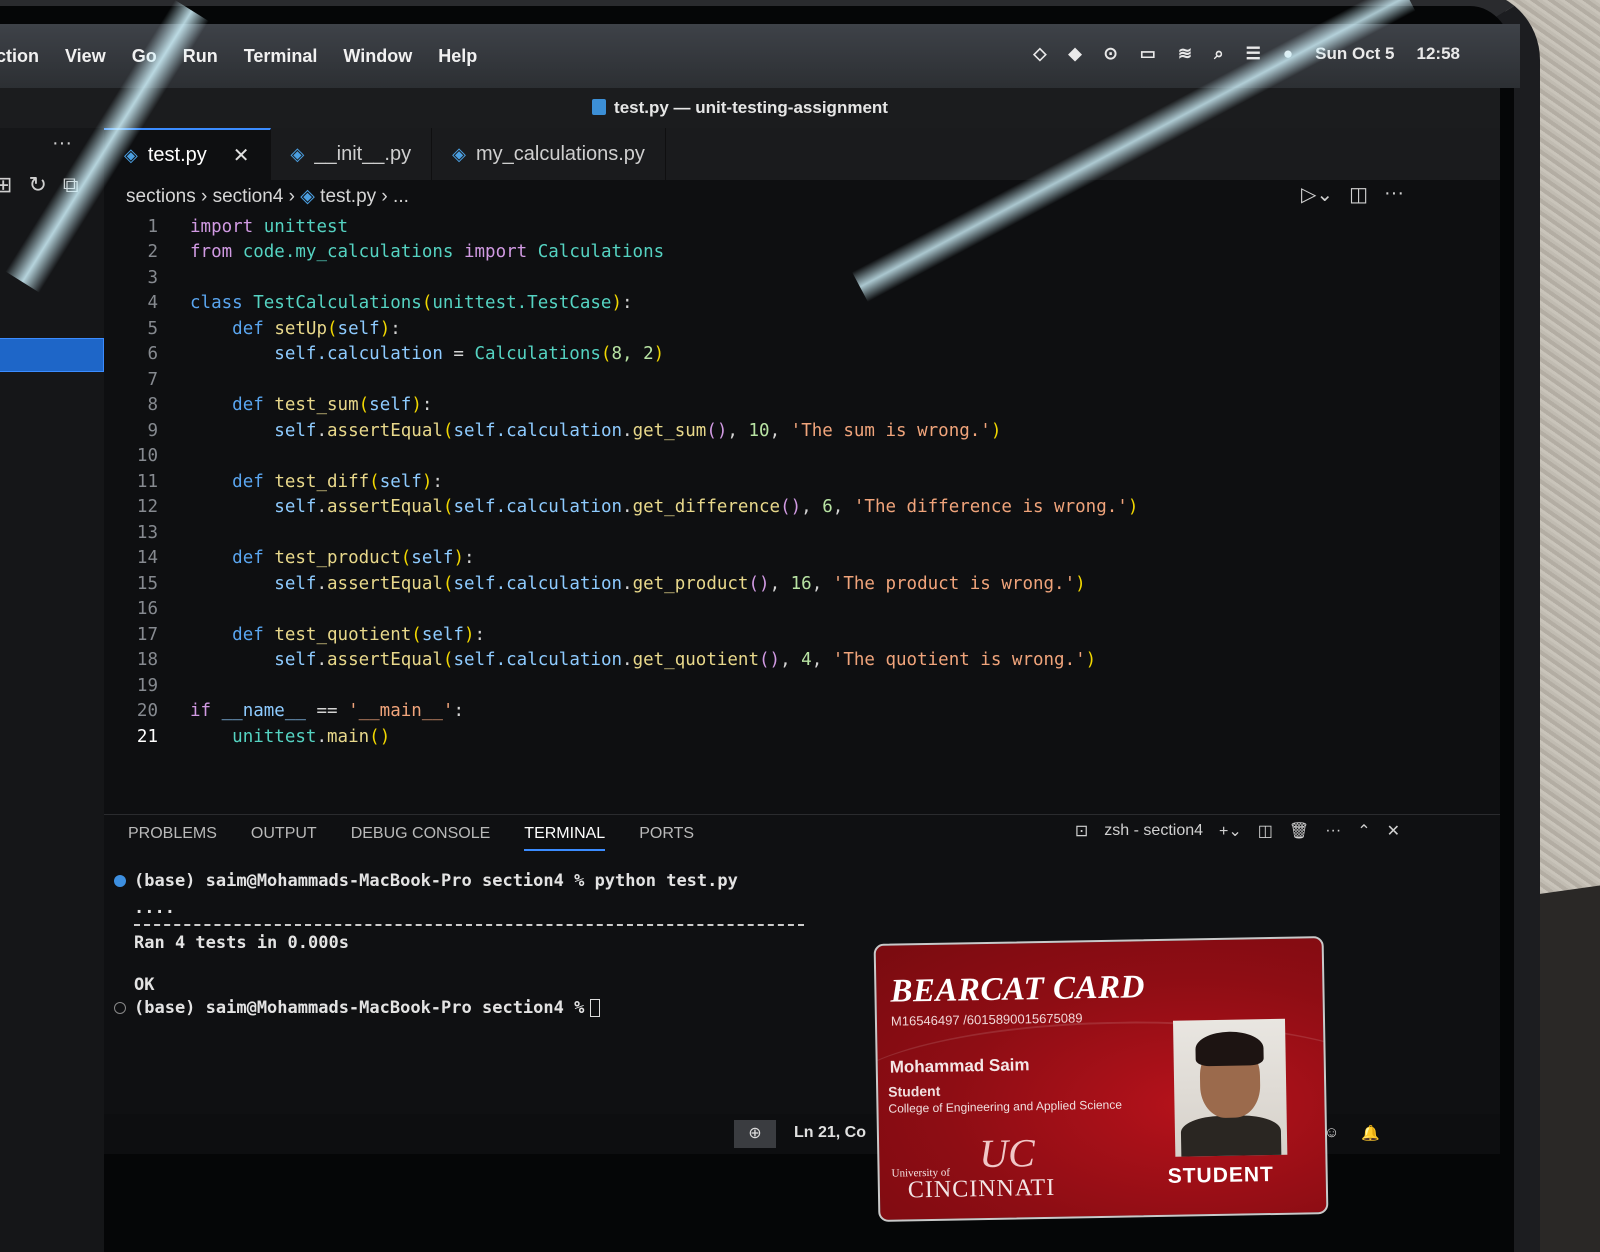 This screenshot has height=1252, width=1600. Describe the element at coordinates (565, 838) in the screenshot. I see `tab-terminal: TERMINAL` at that location.